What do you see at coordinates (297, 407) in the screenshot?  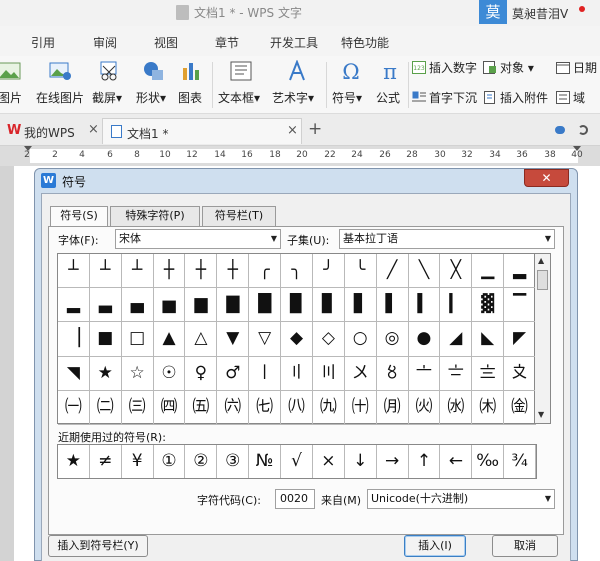 I see `symbol-cell: ㈧` at bounding box center [297, 407].